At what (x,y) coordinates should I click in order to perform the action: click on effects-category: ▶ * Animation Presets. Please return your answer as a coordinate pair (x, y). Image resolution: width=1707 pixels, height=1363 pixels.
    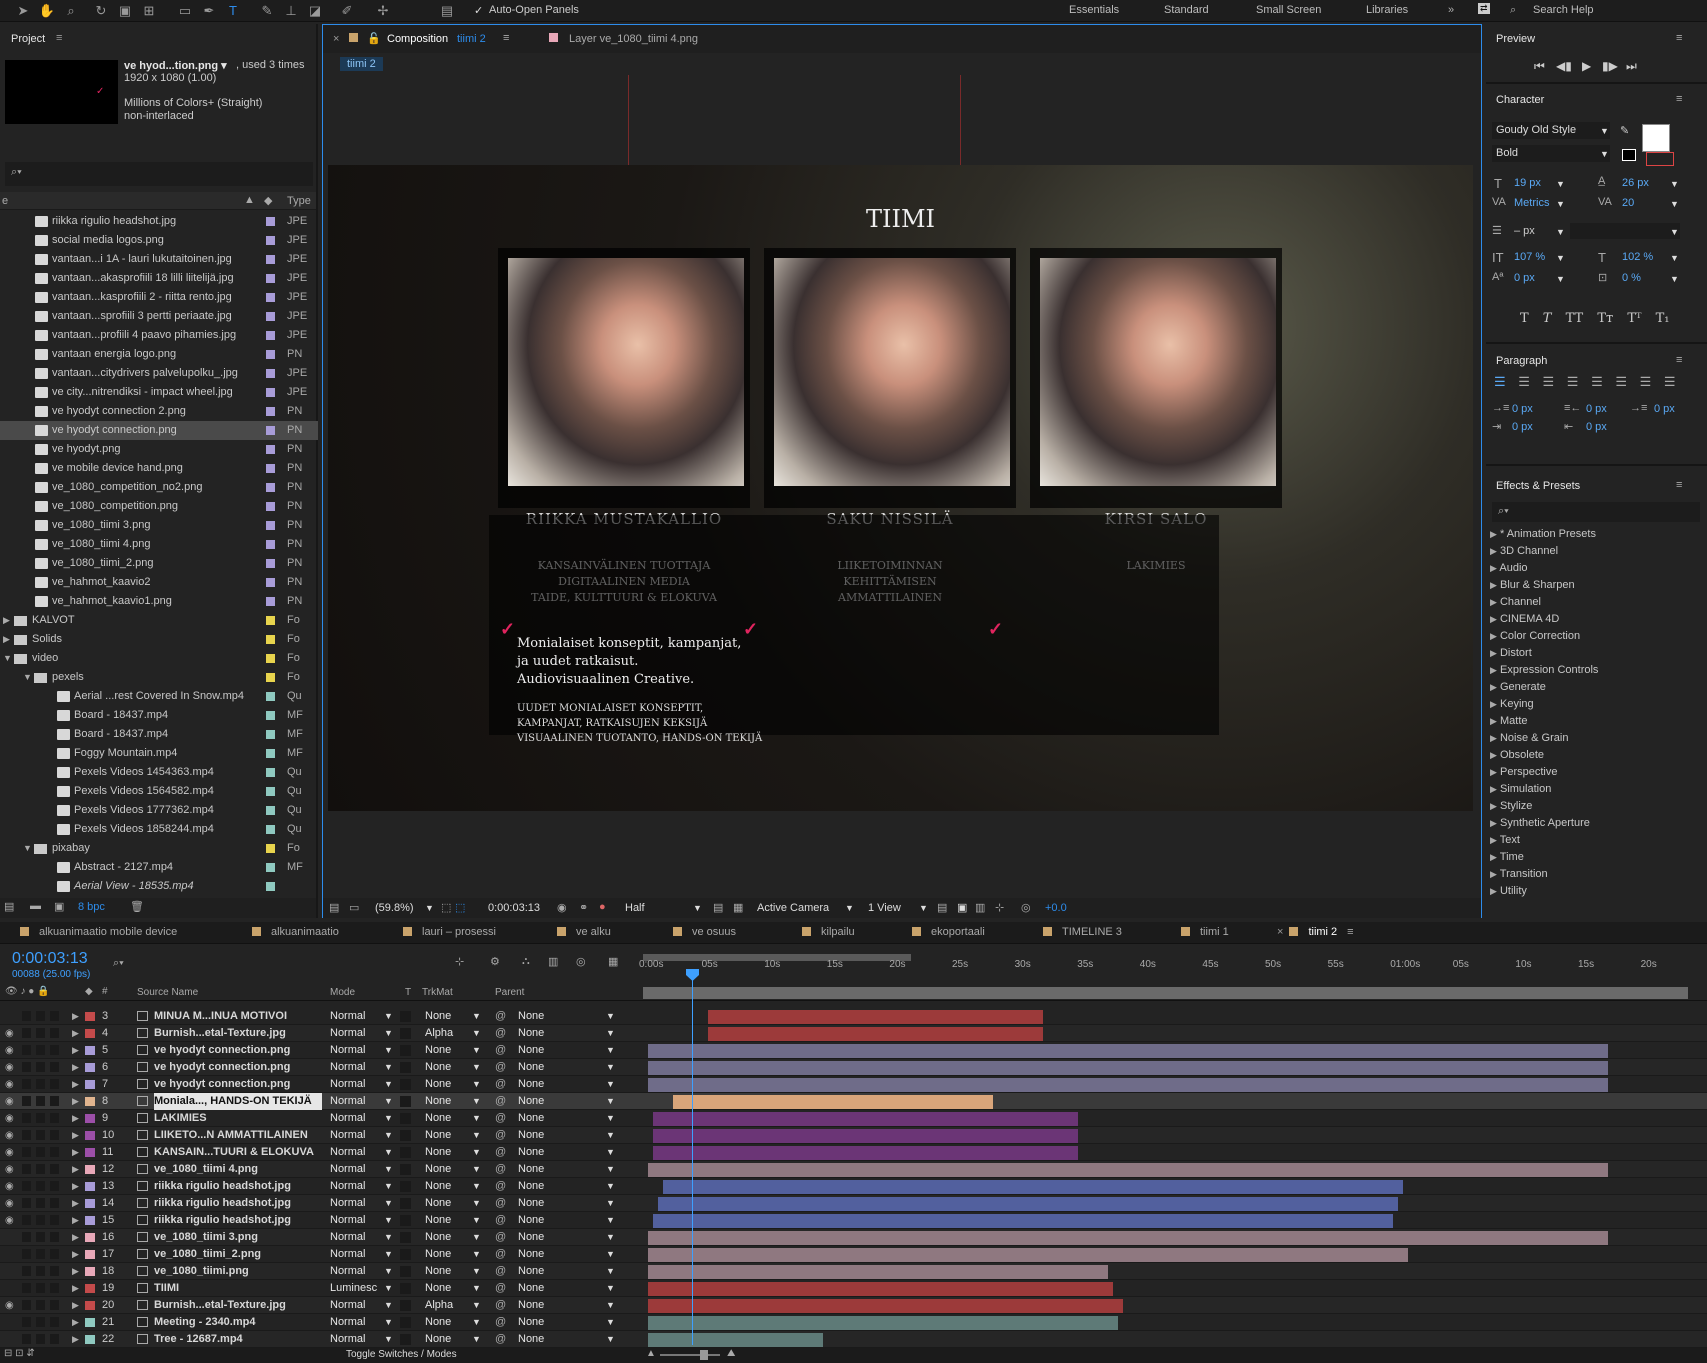
    Looking at the image, I should click on (1595, 534).